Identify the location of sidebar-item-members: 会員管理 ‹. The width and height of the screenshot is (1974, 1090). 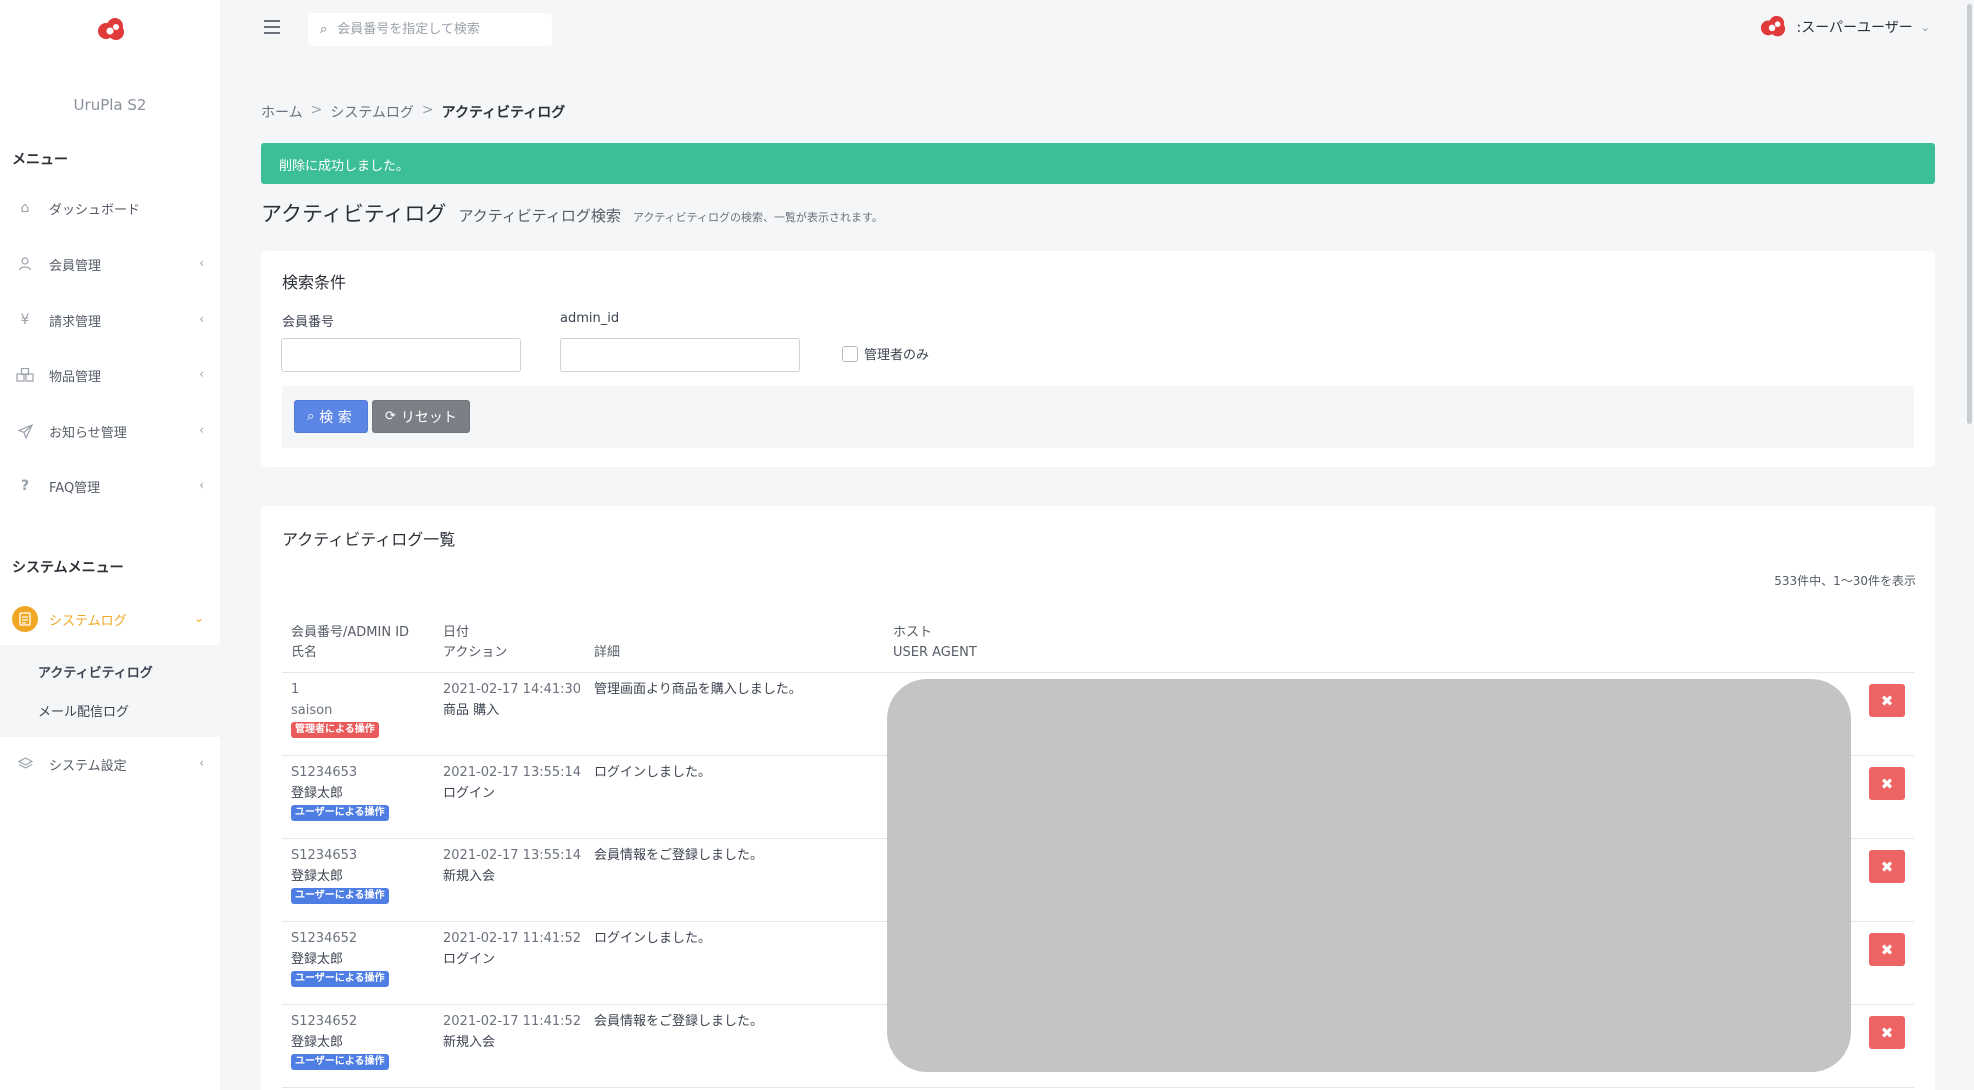
(110, 264).